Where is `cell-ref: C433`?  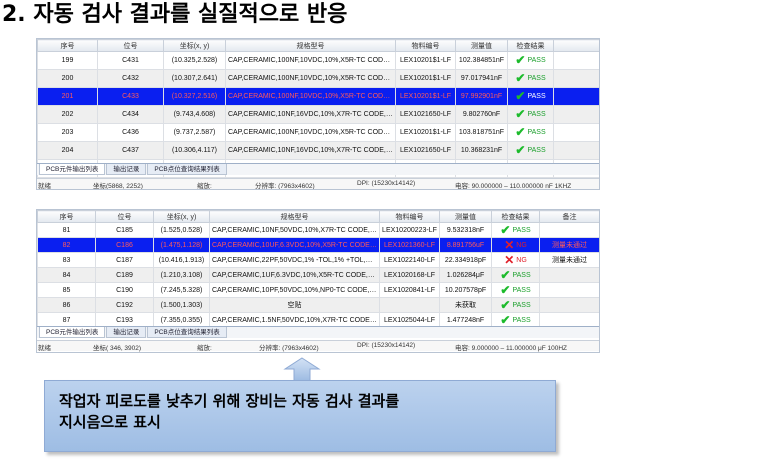 cell-ref: C433 is located at coordinates (130, 96).